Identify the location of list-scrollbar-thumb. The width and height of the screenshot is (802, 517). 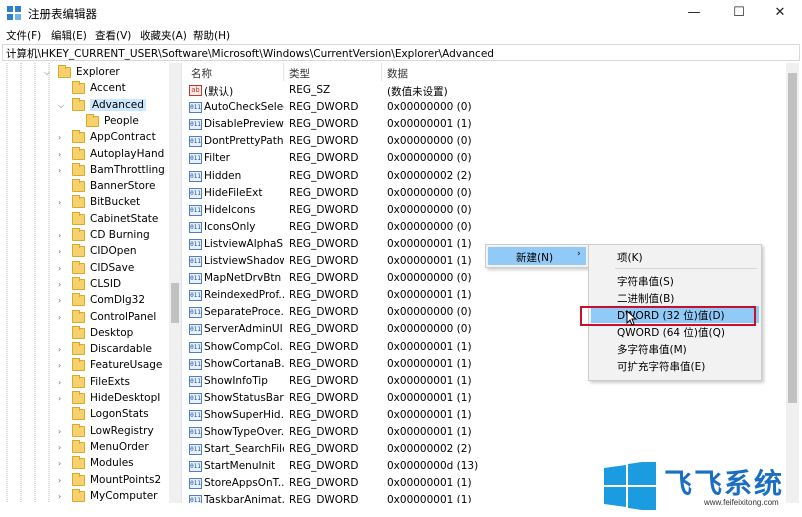
(792, 238).